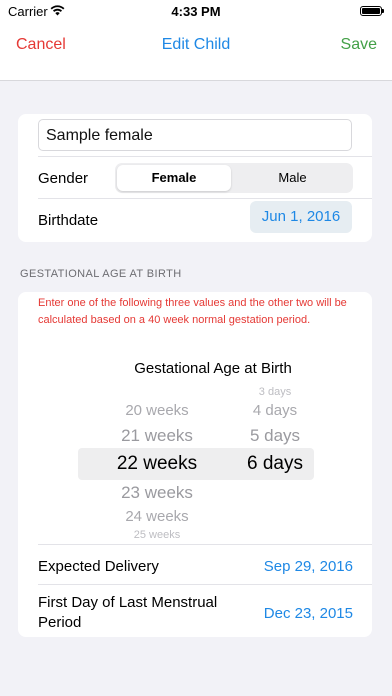 The width and height of the screenshot is (392, 696). I want to click on picker-weeks-selected: 22 weeks, so click(157, 464).